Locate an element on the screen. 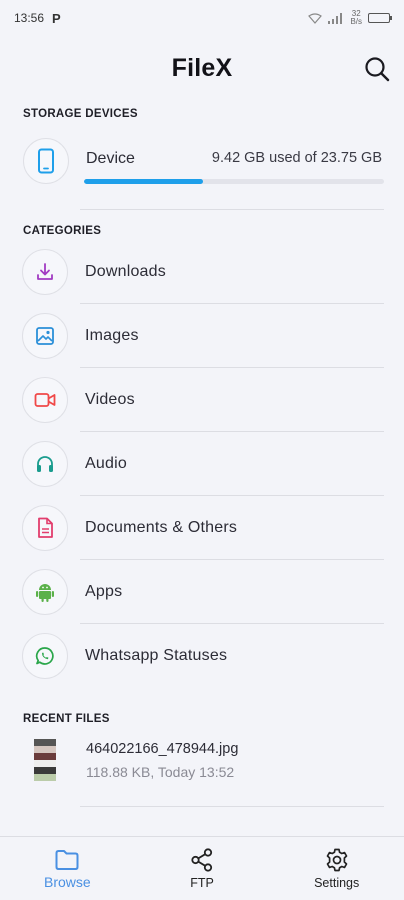  category-label: Audio is located at coordinates (106, 463).